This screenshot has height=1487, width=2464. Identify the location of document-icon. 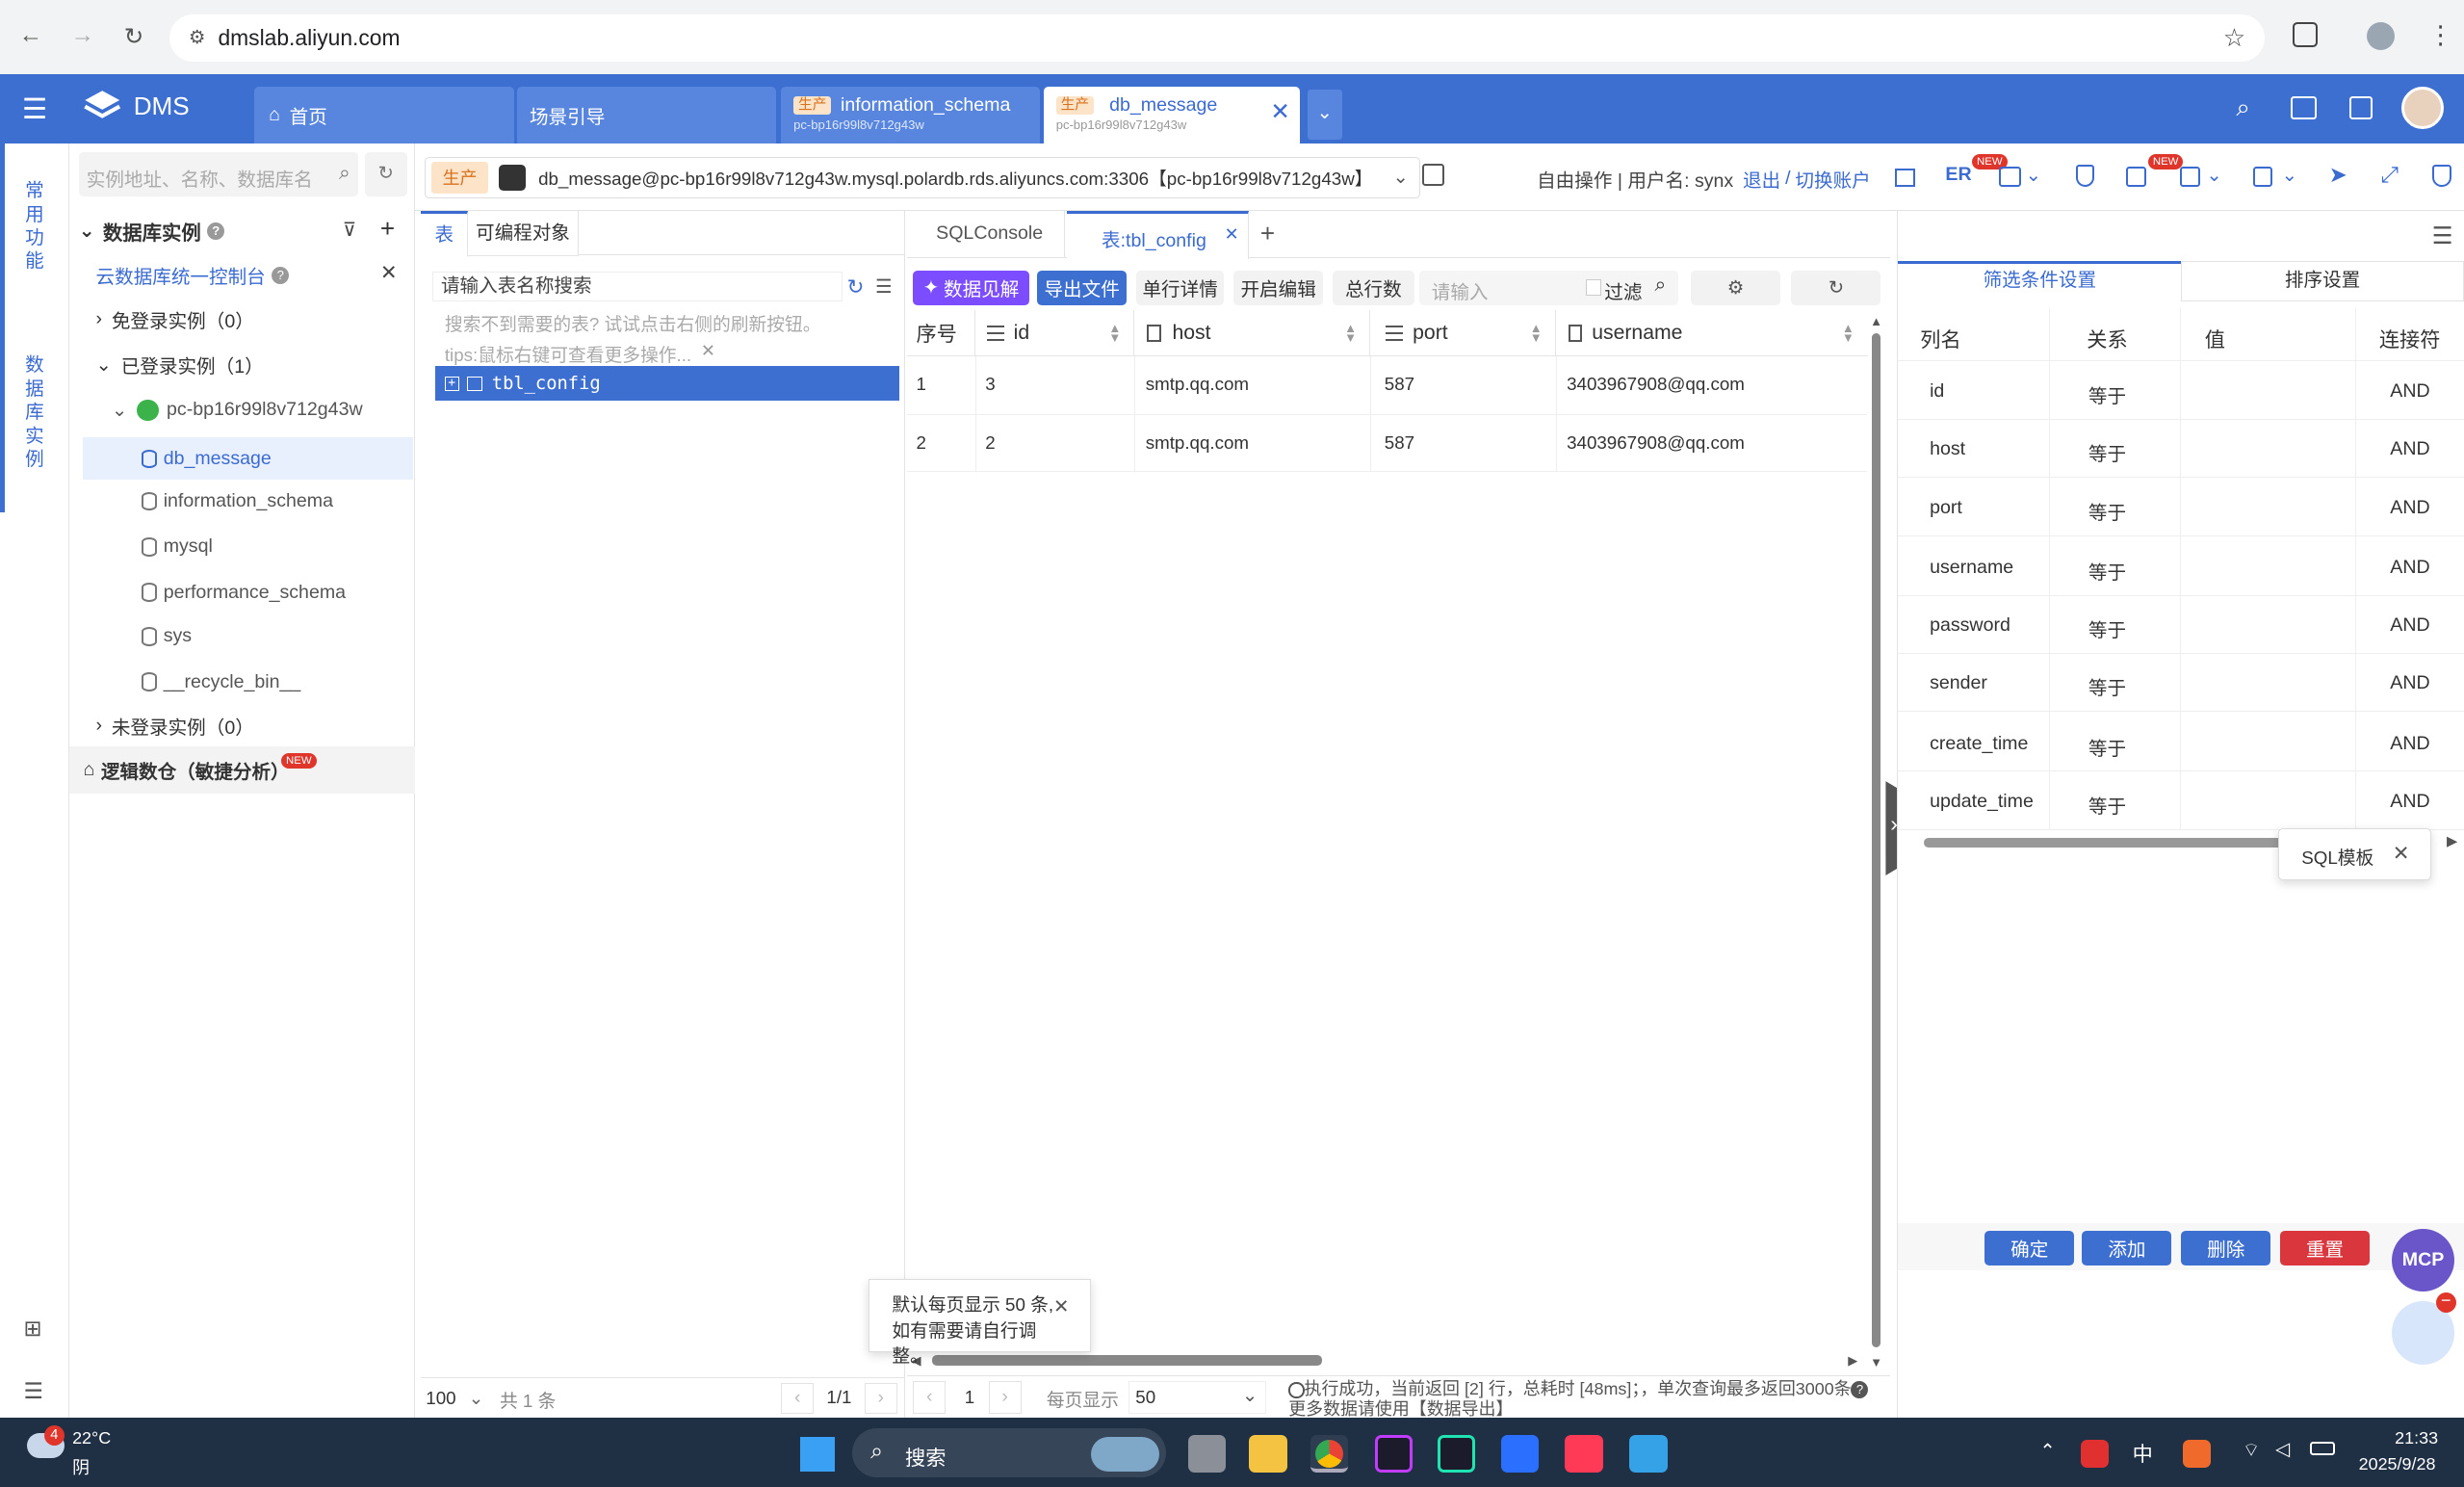
(2262, 177).